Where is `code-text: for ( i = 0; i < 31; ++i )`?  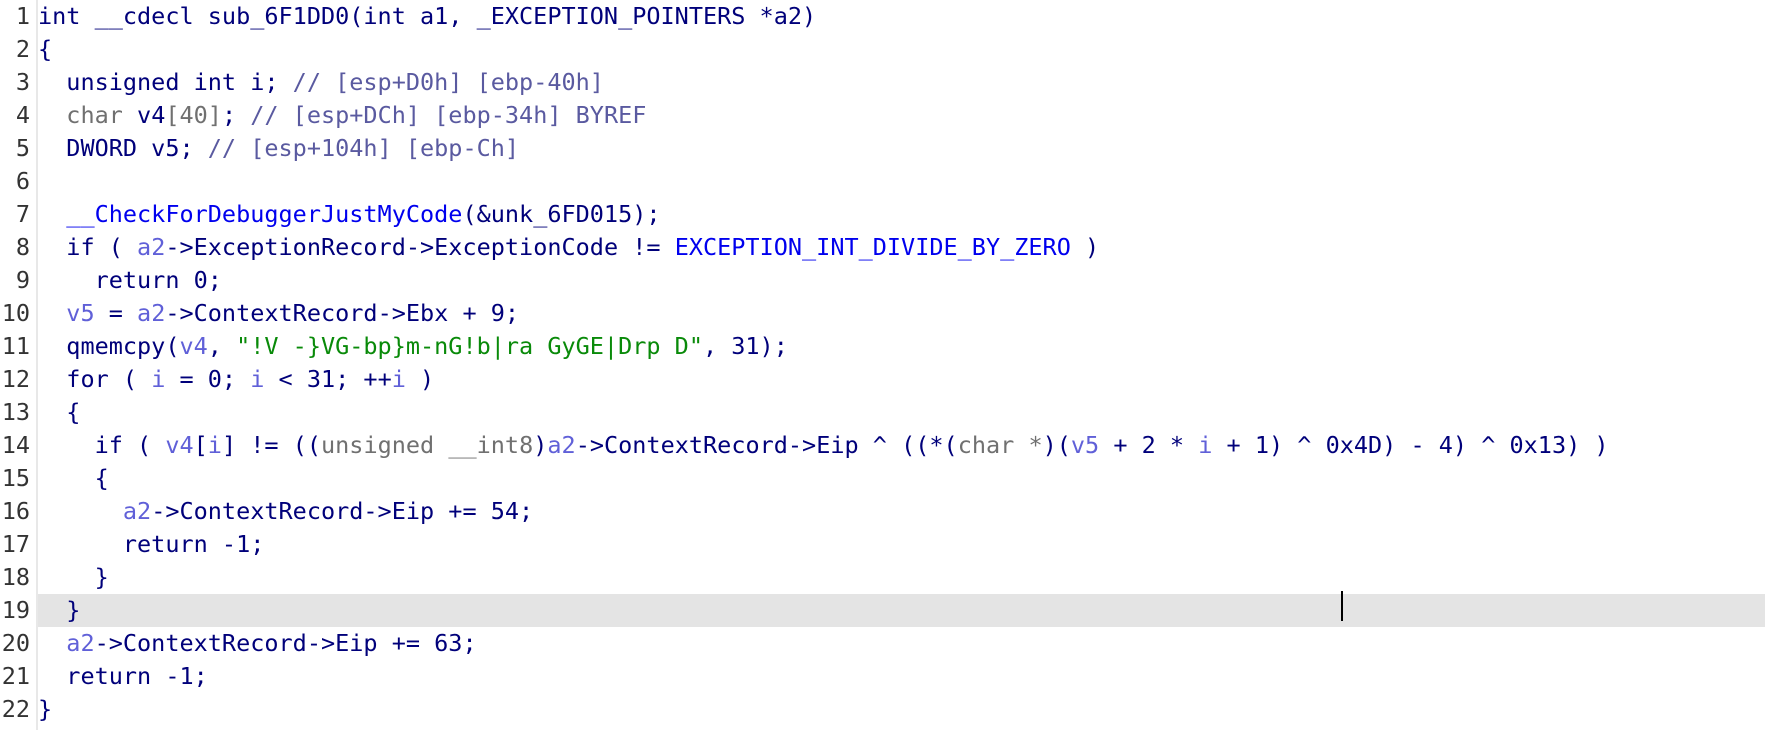
code-text: for ( i = 0; i < 31; ++i ) is located at coordinates (236, 379).